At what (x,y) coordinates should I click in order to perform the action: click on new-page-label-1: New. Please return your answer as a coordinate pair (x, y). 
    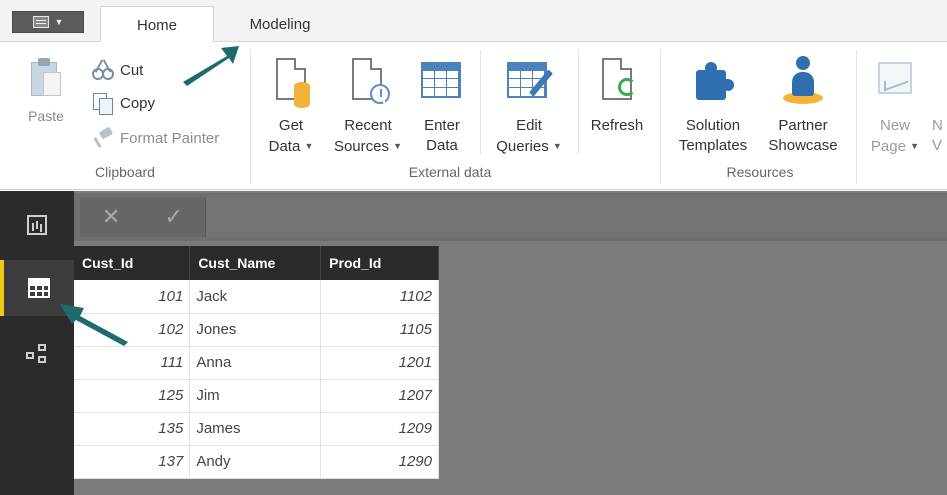
    Looking at the image, I should click on (894, 125).